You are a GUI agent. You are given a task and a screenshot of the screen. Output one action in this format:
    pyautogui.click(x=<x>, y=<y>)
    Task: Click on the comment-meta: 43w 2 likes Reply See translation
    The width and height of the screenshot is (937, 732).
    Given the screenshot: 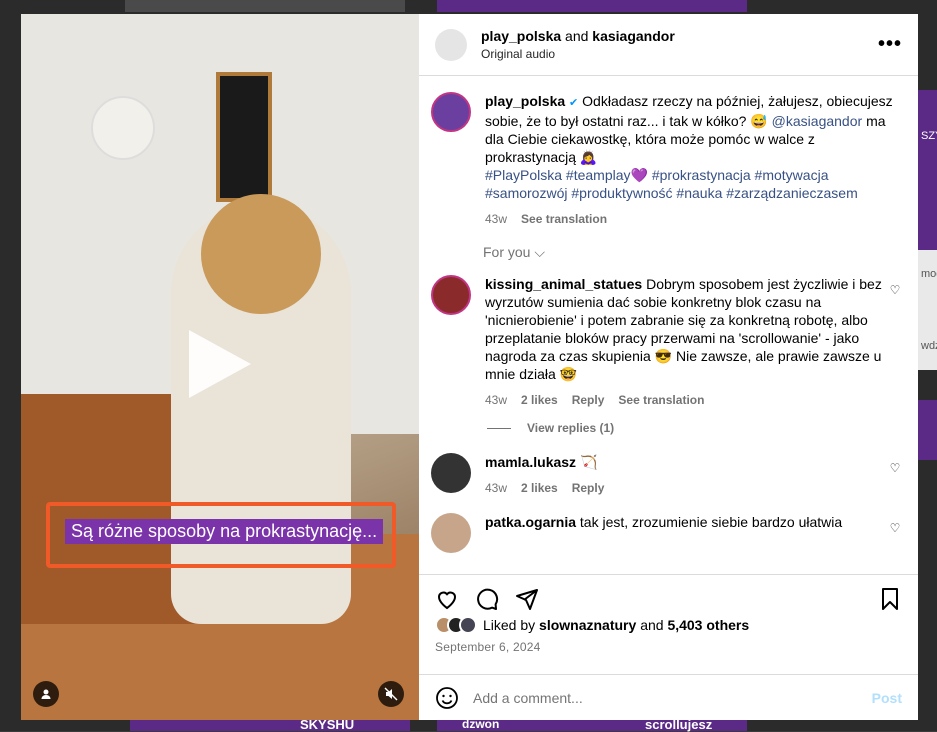 What is the action you would take?
    pyautogui.click(x=686, y=400)
    